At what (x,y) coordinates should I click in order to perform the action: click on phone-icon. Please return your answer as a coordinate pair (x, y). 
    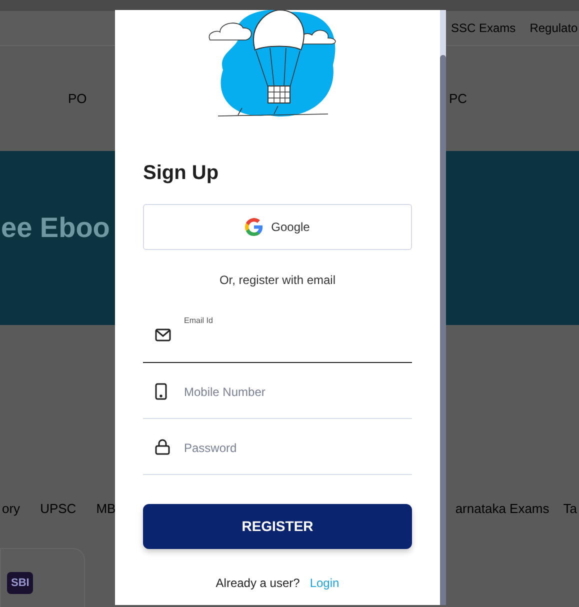
    Looking at the image, I should click on (161, 391).